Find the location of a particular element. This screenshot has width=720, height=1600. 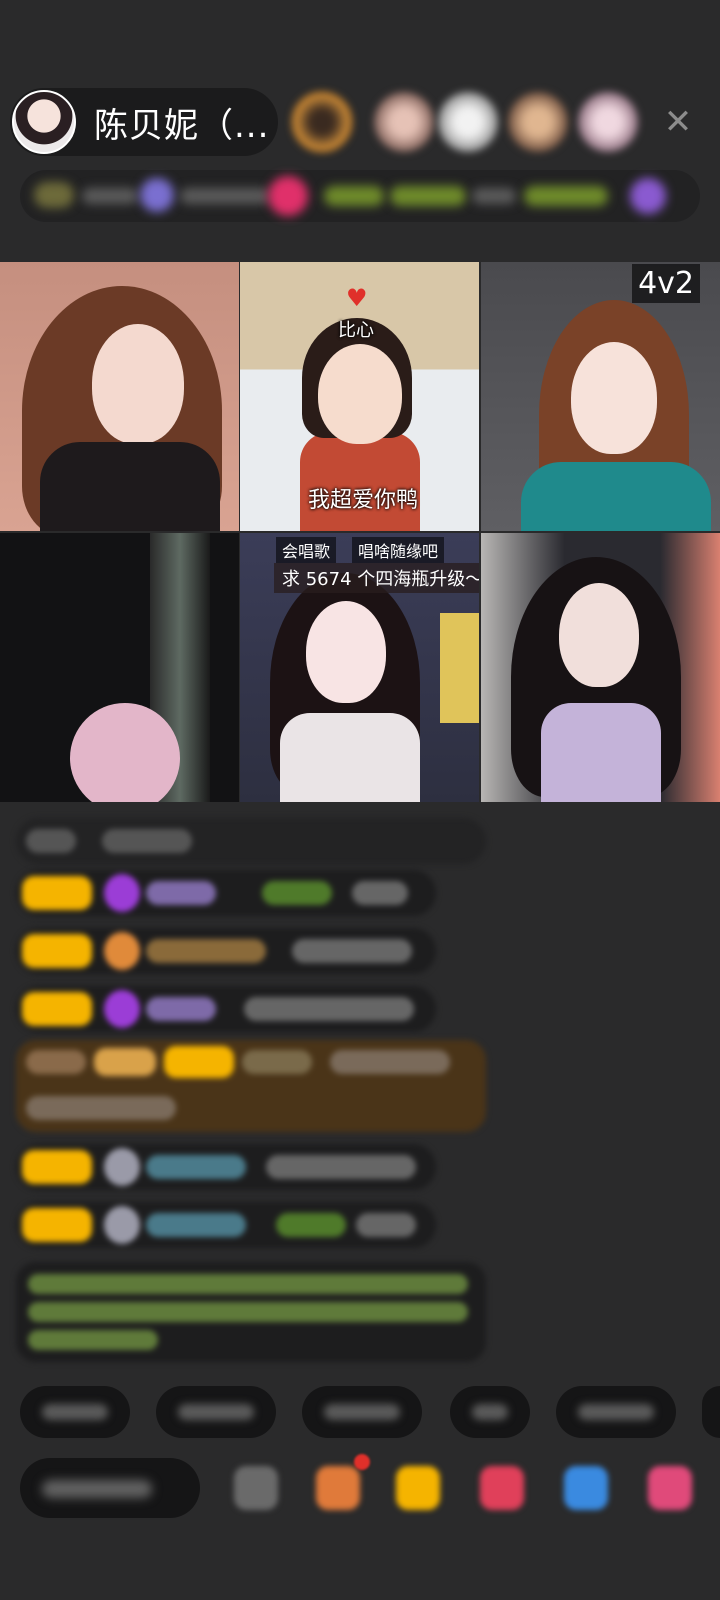

gift-goal-banner: 求 5674 个四海瓶升级～ is located at coordinates (376, 578).